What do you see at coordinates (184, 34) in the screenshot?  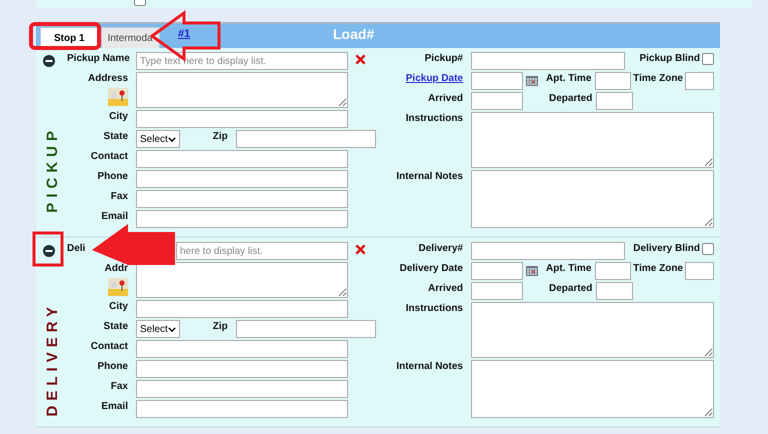 I see `stop-link: #1` at bounding box center [184, 34].